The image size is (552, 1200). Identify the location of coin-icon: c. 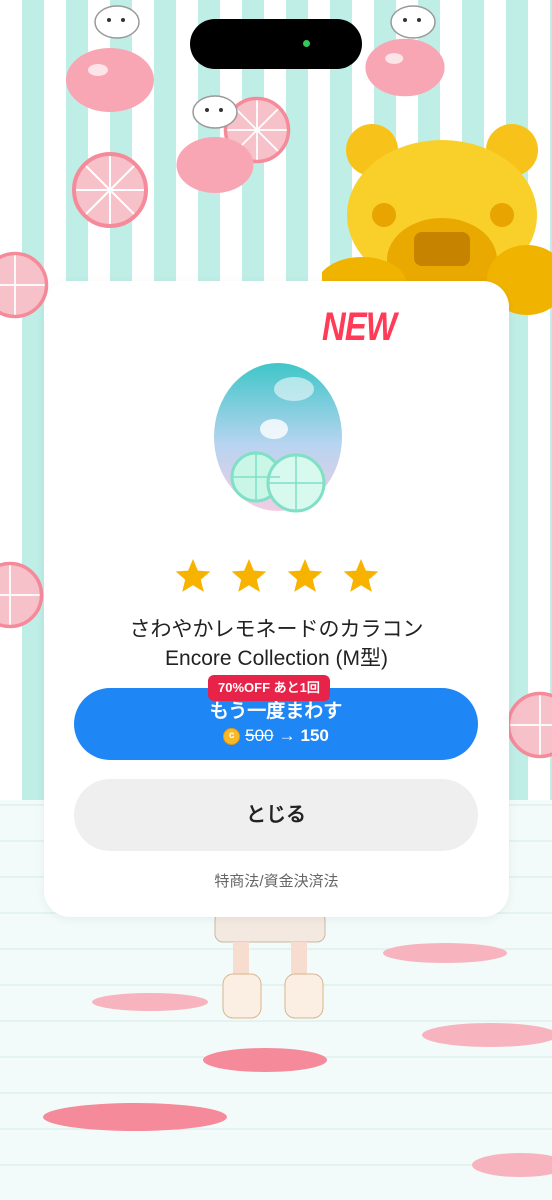
(232, 736).